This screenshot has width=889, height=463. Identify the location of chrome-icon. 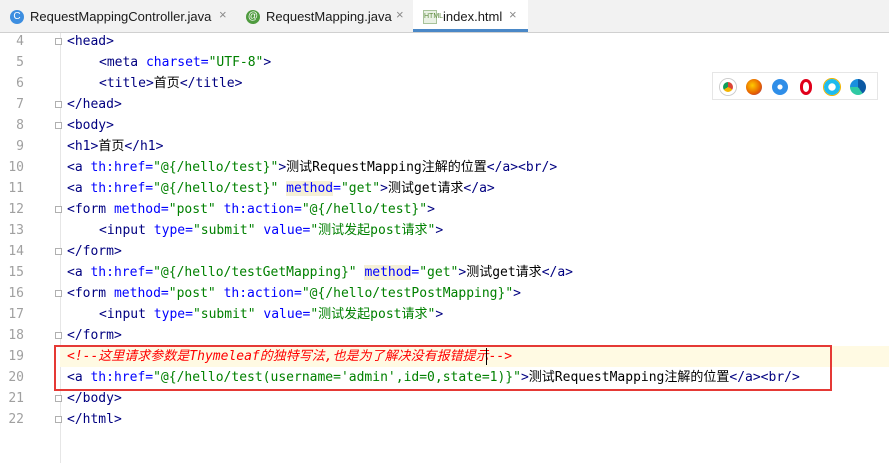
(728, 87).